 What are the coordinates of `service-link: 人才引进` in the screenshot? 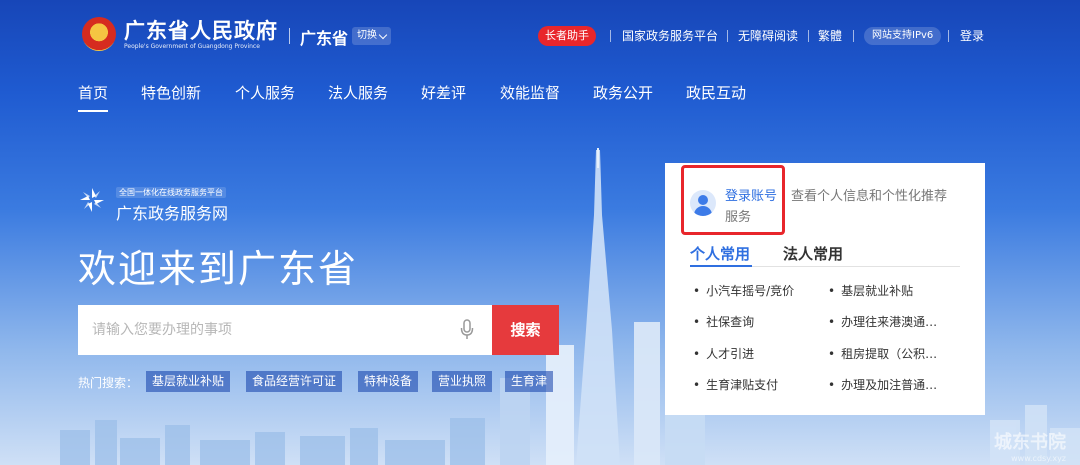 It's located at (723, 353).